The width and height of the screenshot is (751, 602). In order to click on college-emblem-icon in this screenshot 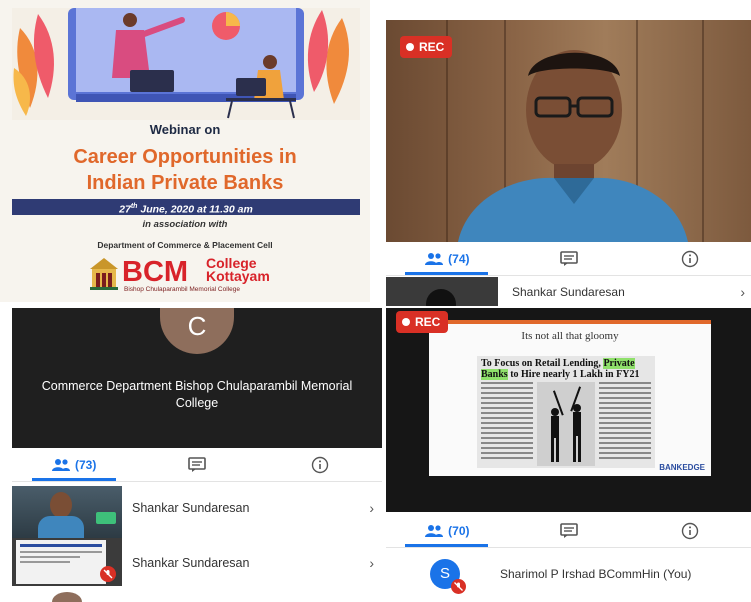, I will do `click(104, 274)`.